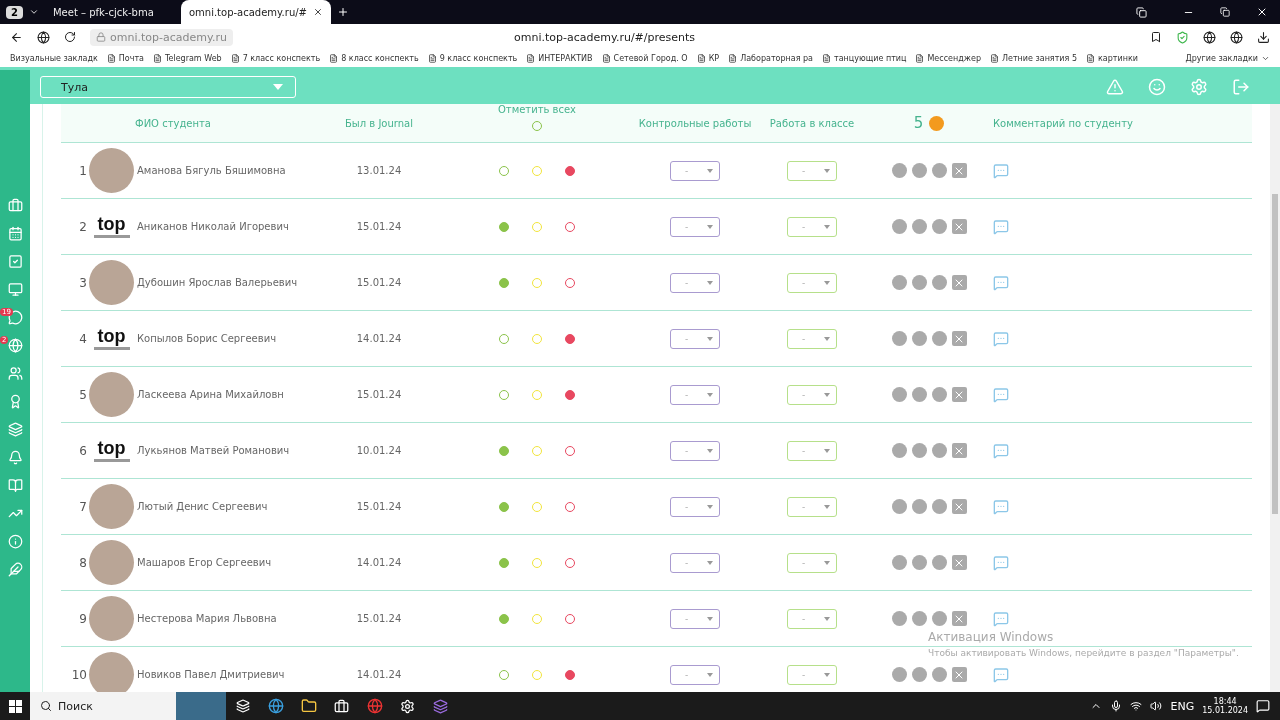  I want to click on tabs-icon, so click(1141, 12).